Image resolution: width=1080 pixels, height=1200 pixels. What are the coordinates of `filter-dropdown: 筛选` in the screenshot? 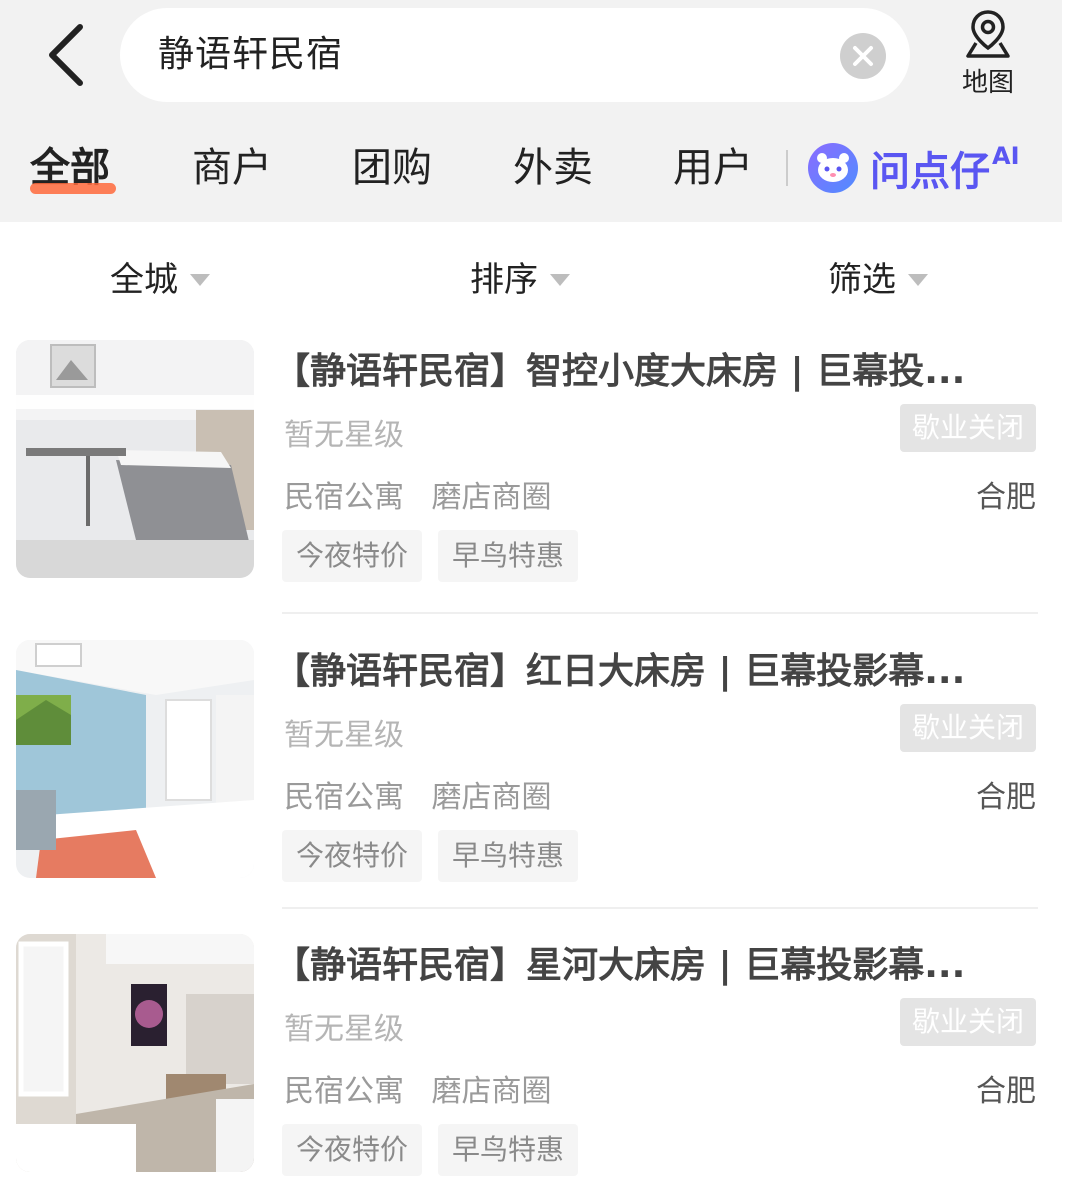 It's located at (878, 280).